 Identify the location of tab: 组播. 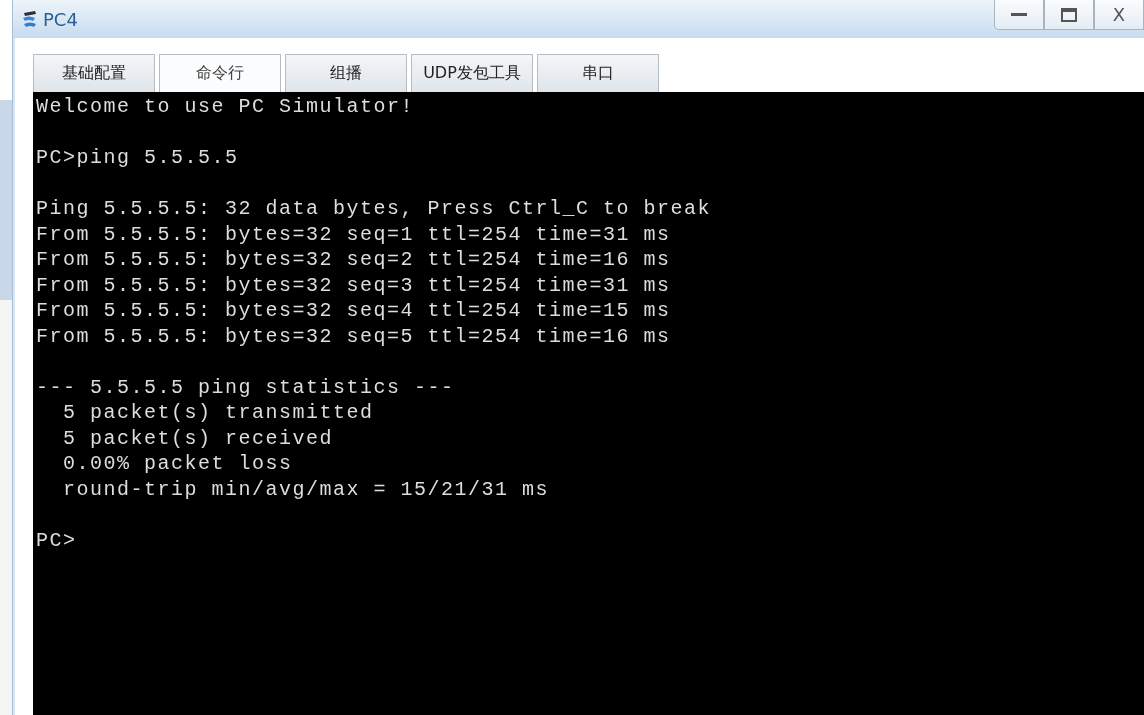
(346, 73).